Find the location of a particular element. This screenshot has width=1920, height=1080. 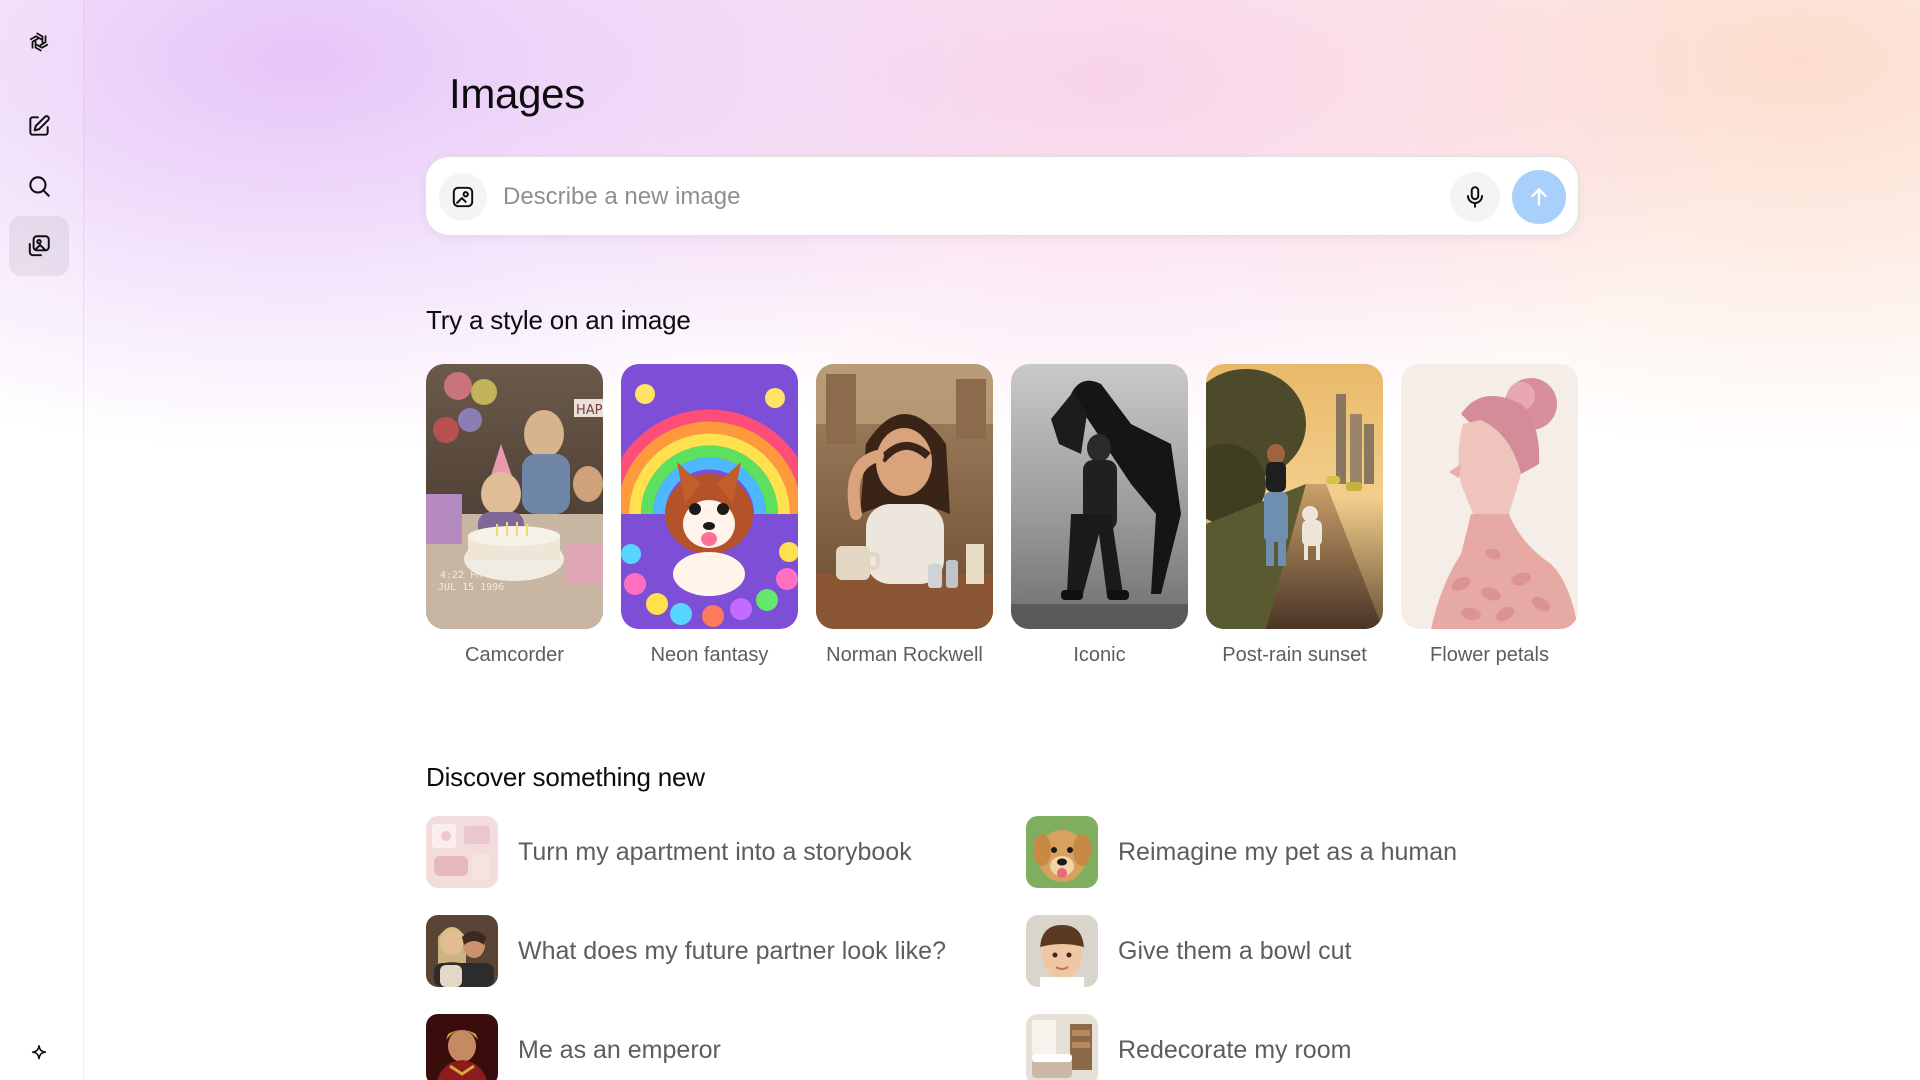

sparkle-button is located at coordinates (39, 1054).